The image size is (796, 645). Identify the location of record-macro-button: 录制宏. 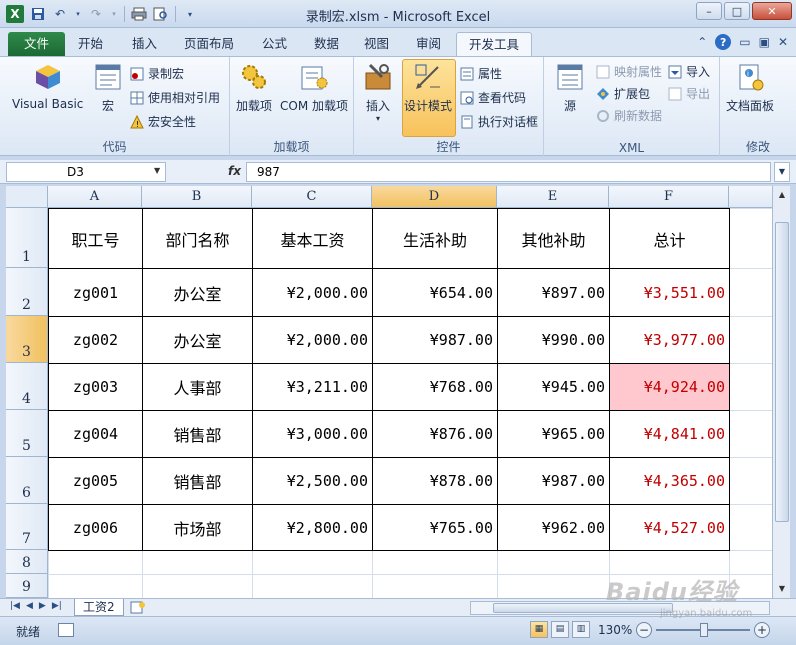
(157, 73).